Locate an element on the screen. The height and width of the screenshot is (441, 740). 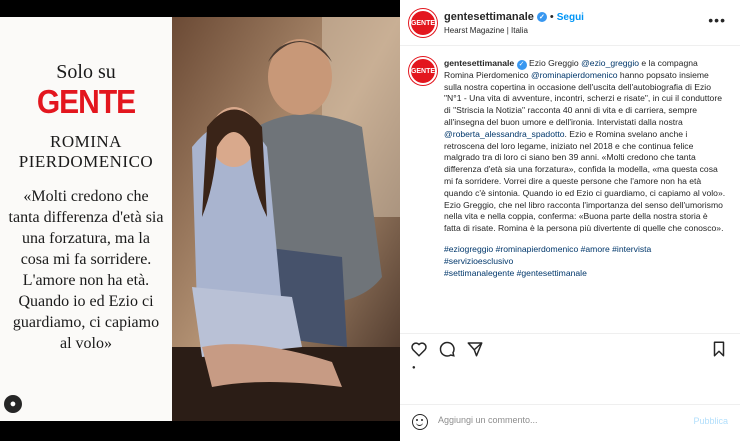
cover-person-name: ROMINA PIERDOMENICO is located at coordinates (86, 151).